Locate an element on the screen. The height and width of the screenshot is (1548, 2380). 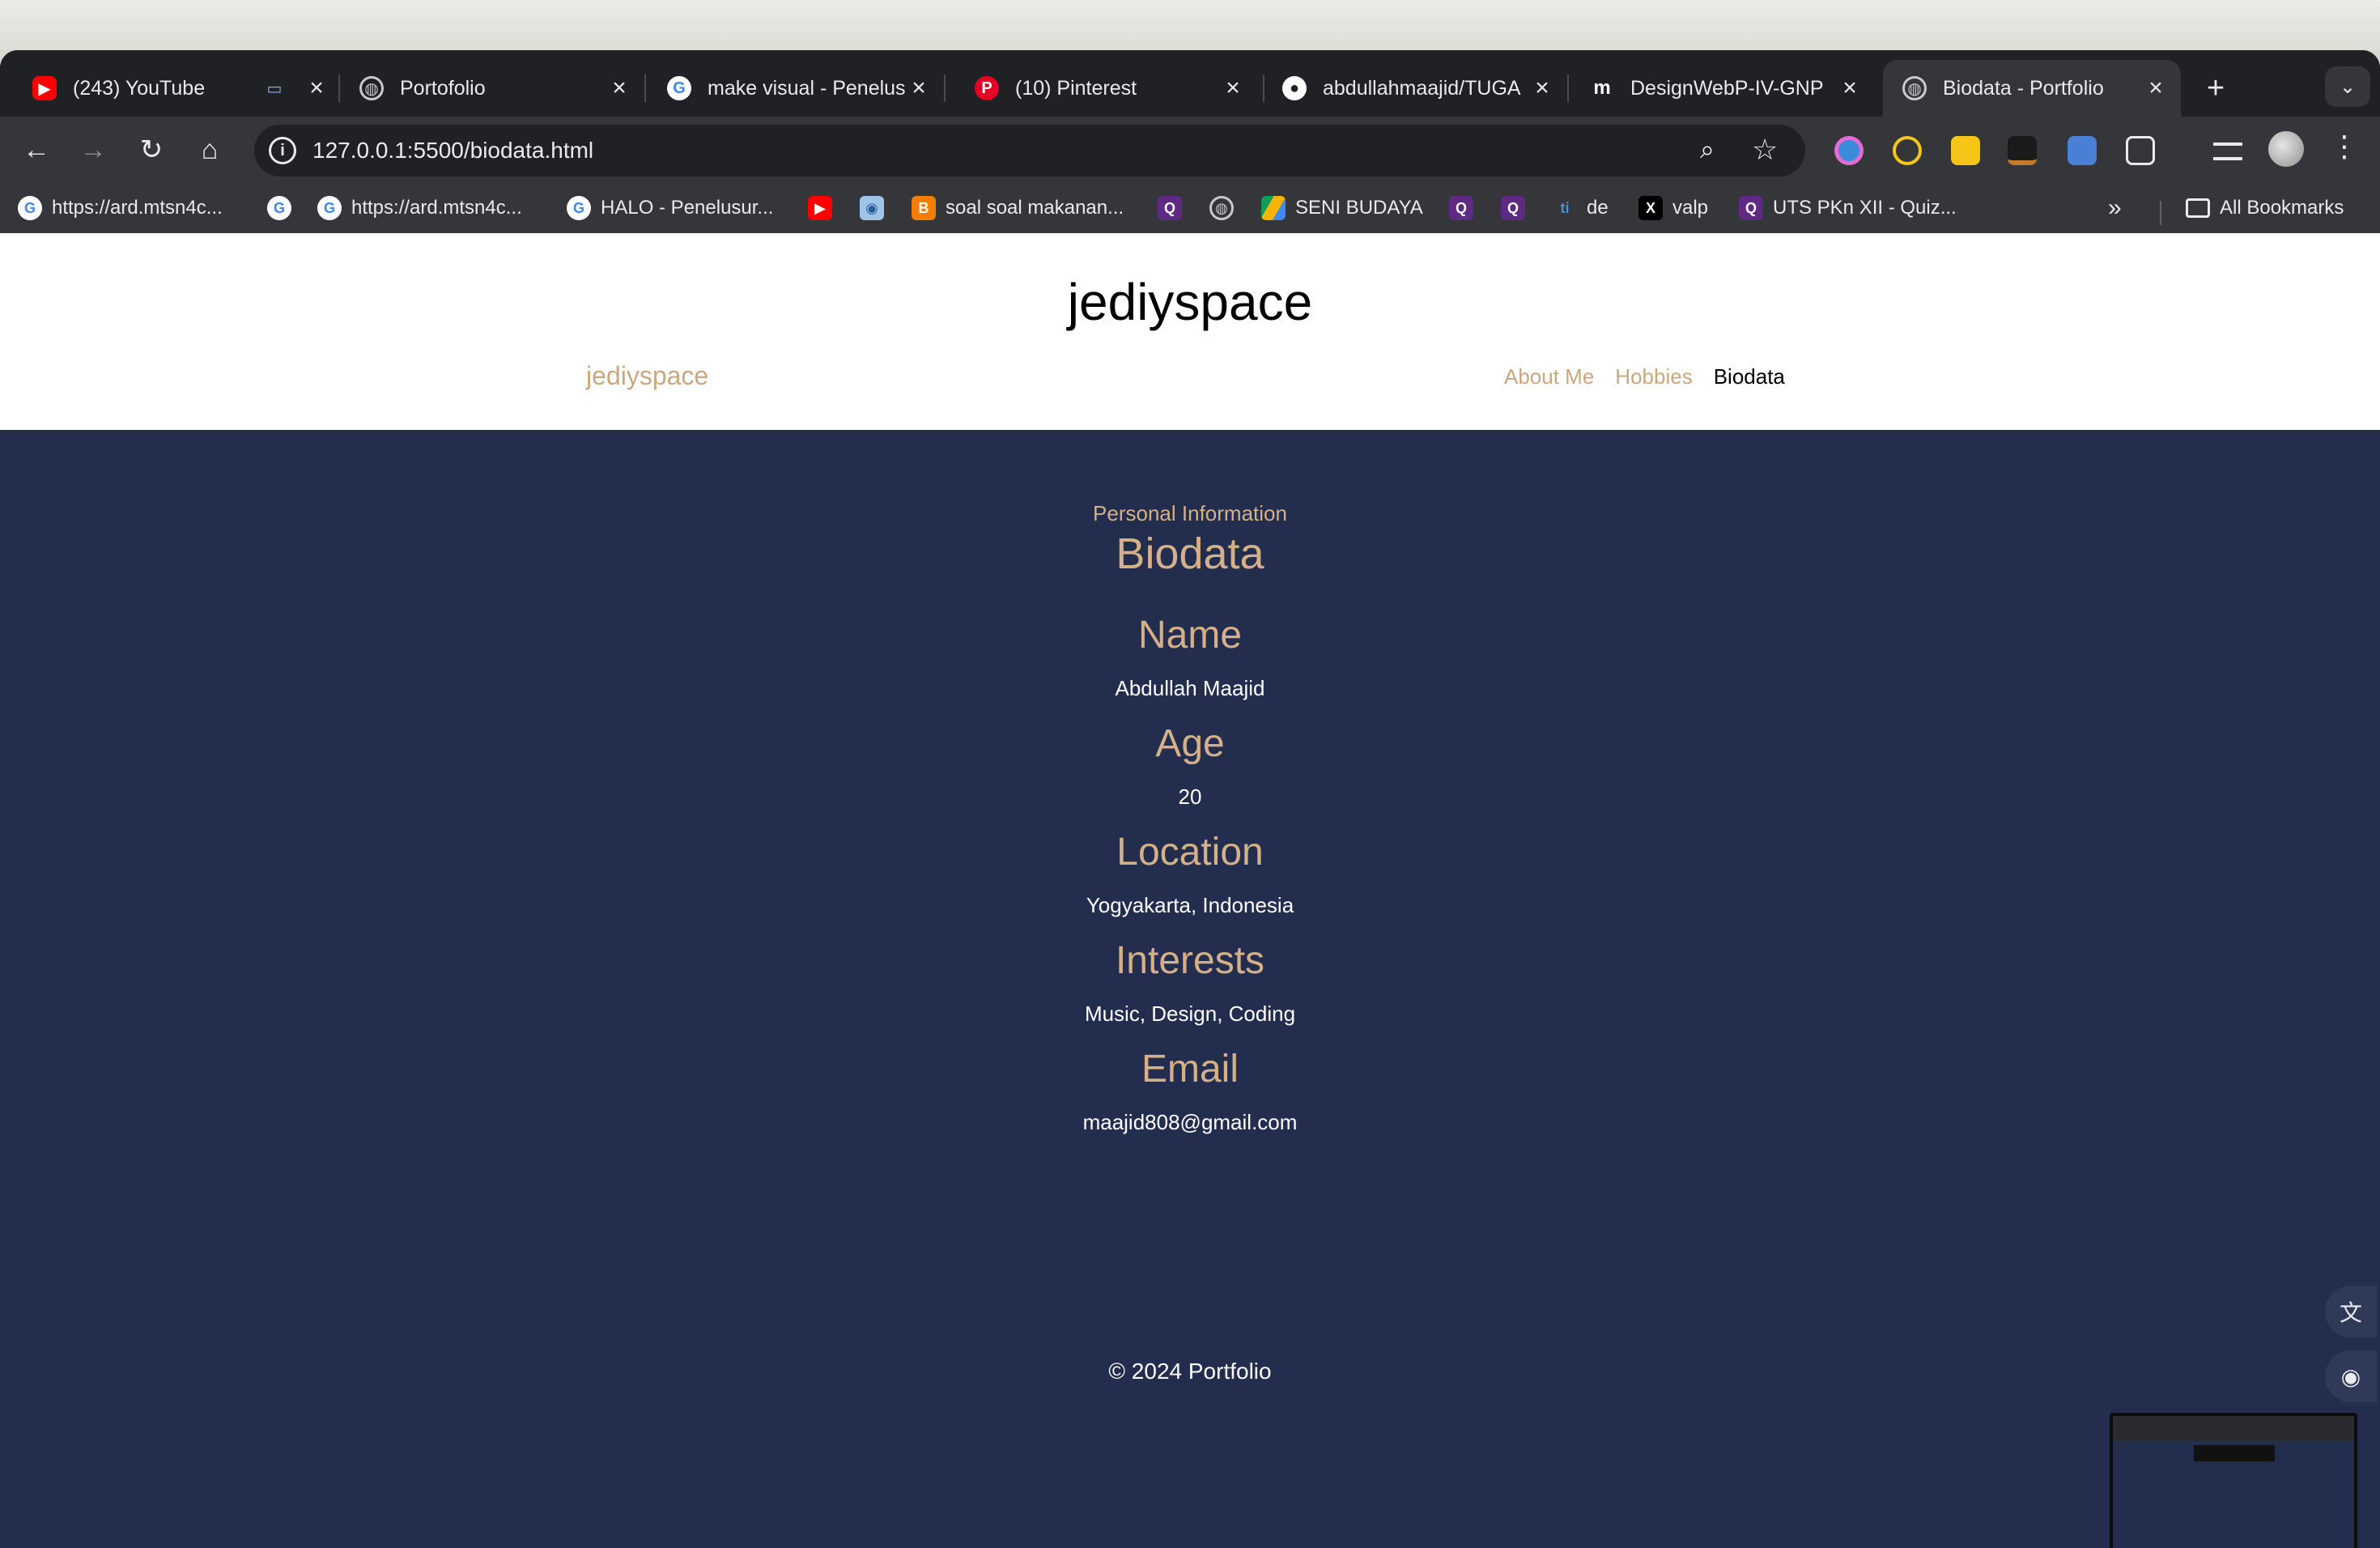
thumbnail-title is located at coordinates (2234, 1453).